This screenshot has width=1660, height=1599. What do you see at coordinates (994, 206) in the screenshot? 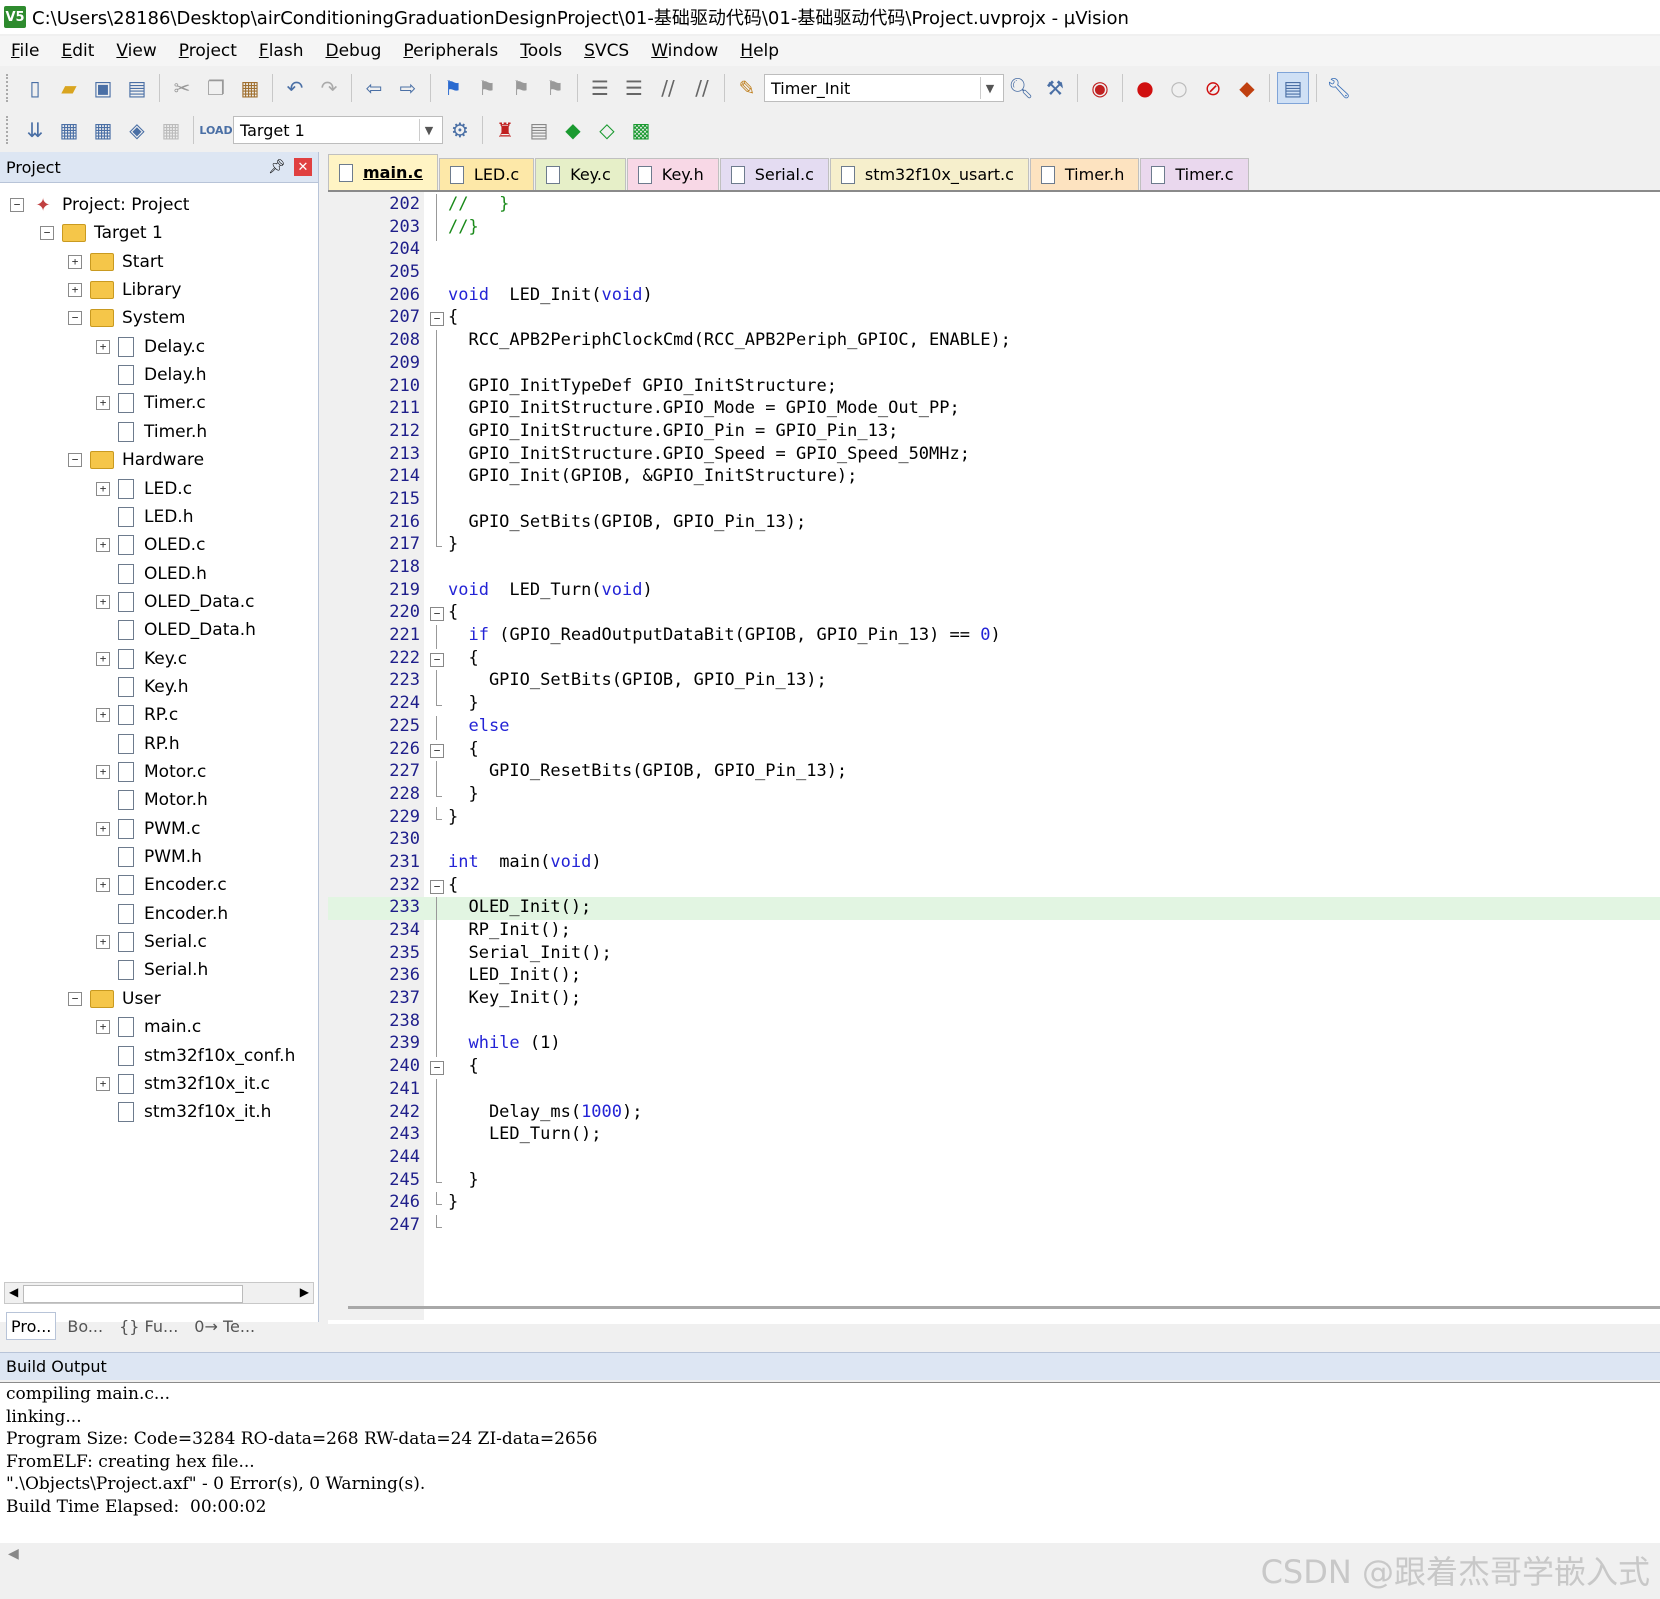
I see `code-line: 202 // }` at bounding box center [994, 206].